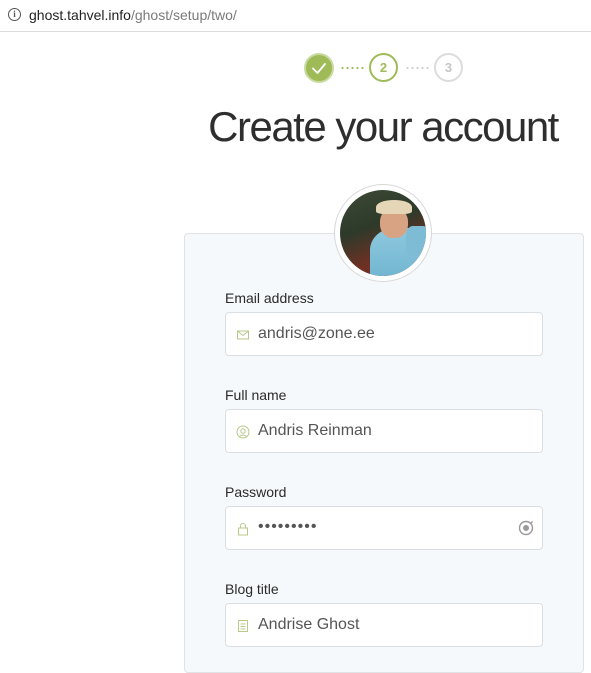 This screenshot has height=673, width=591. I want to click on full-name-value: Andris Reinman, so click(315, 430).